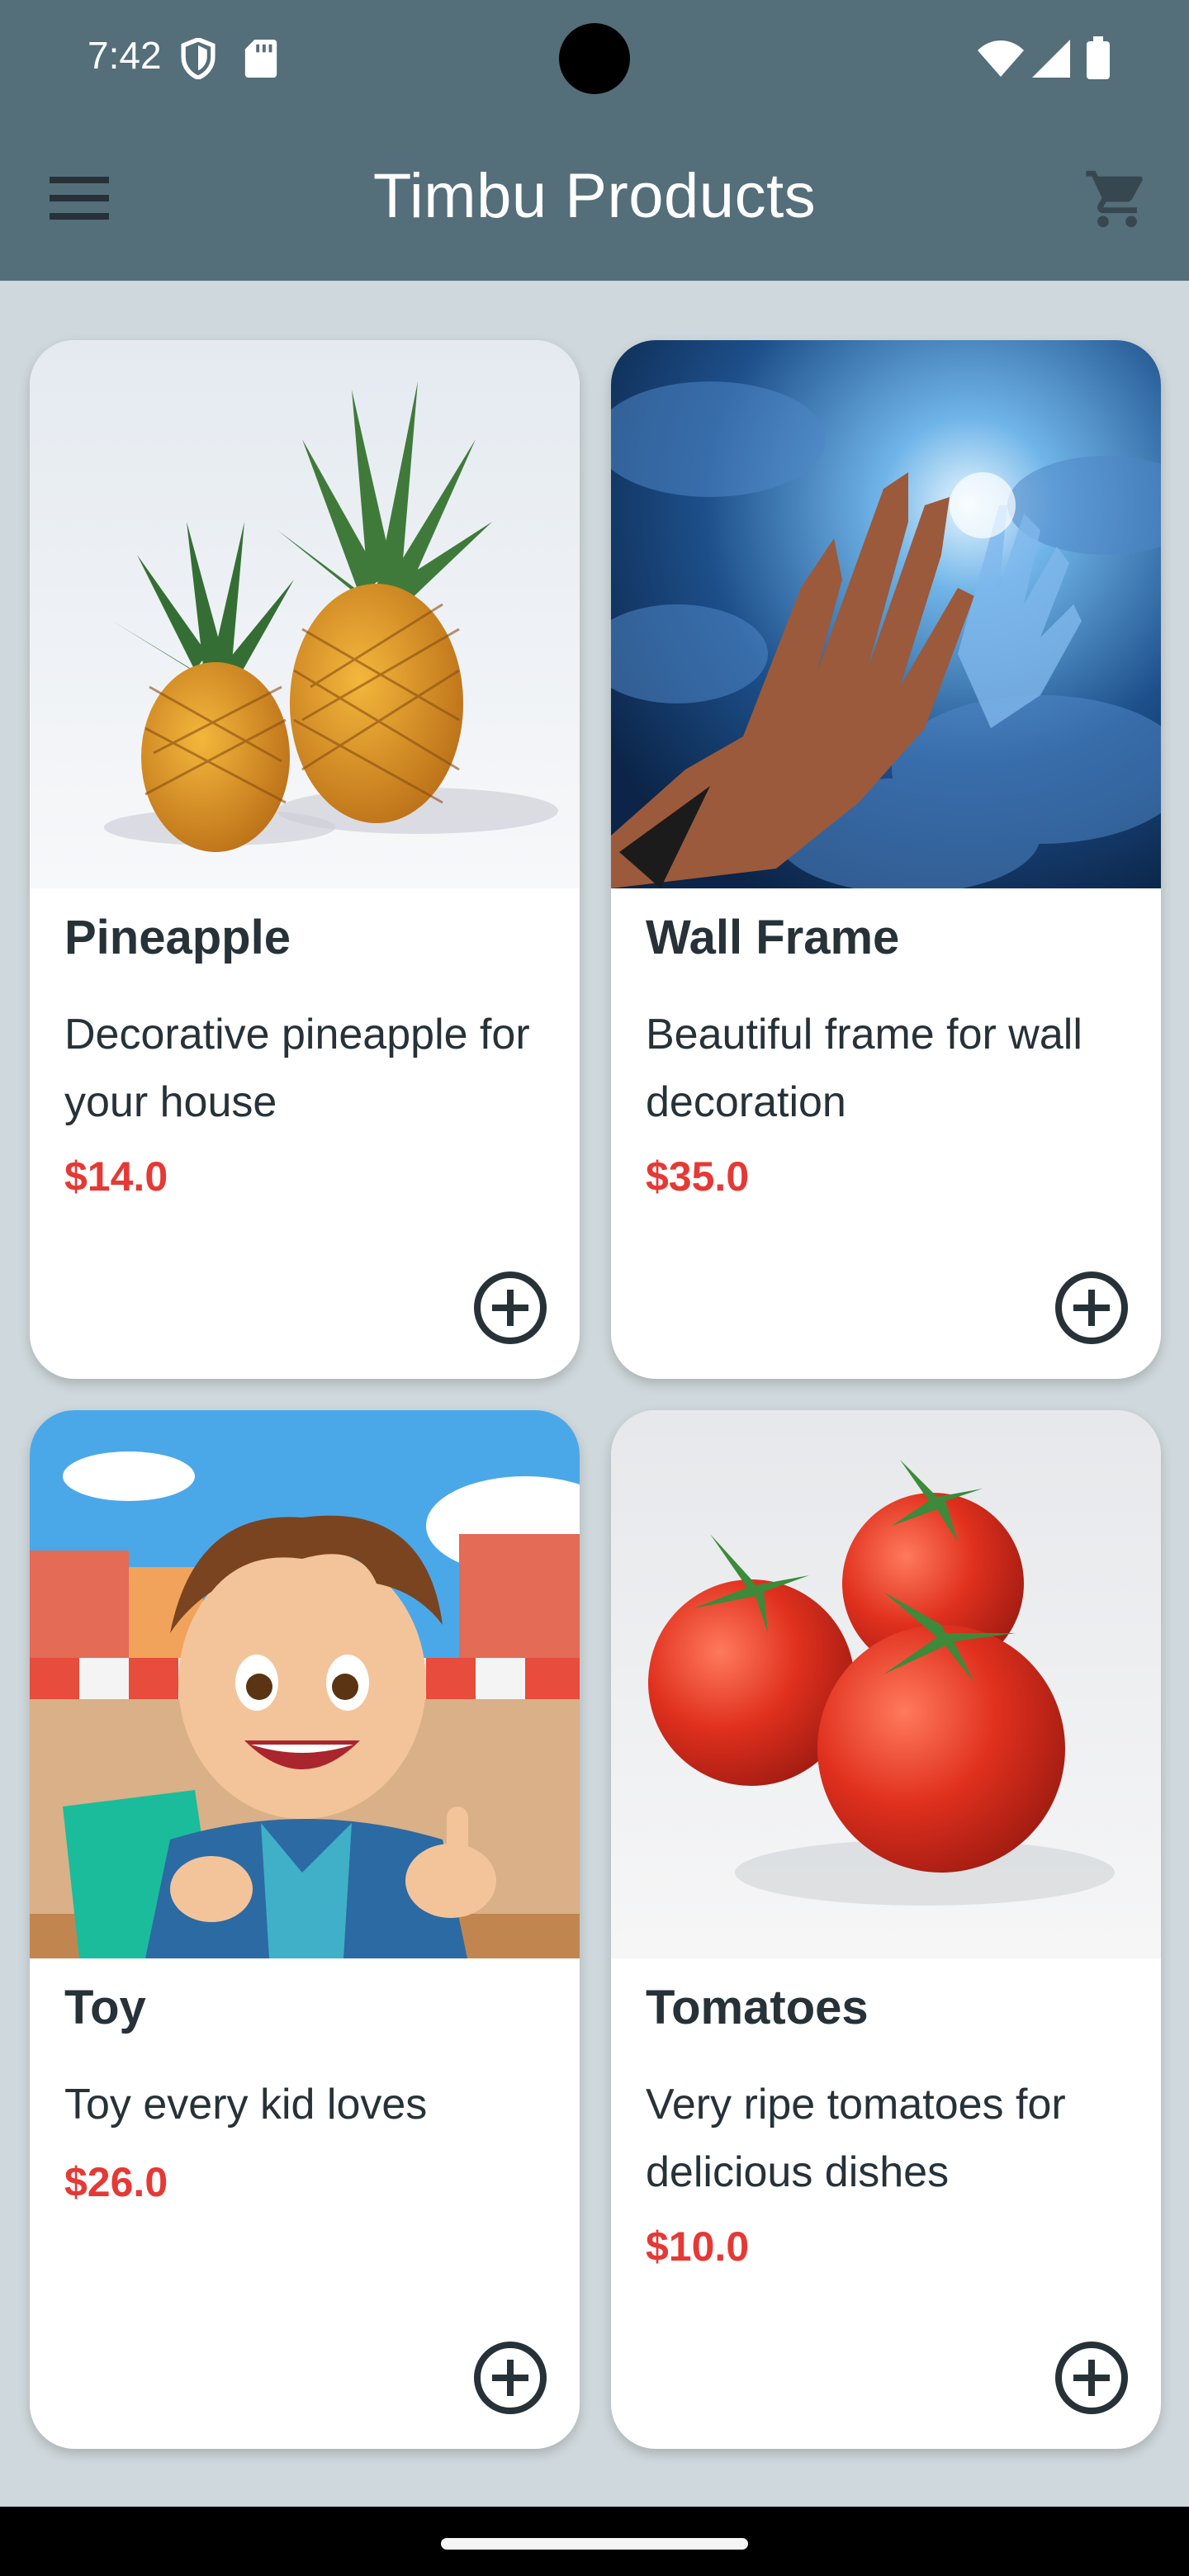  Describe the element at coordinates (594, 196) in the screenshot. I see `page-title: Timbu Products` at that location.